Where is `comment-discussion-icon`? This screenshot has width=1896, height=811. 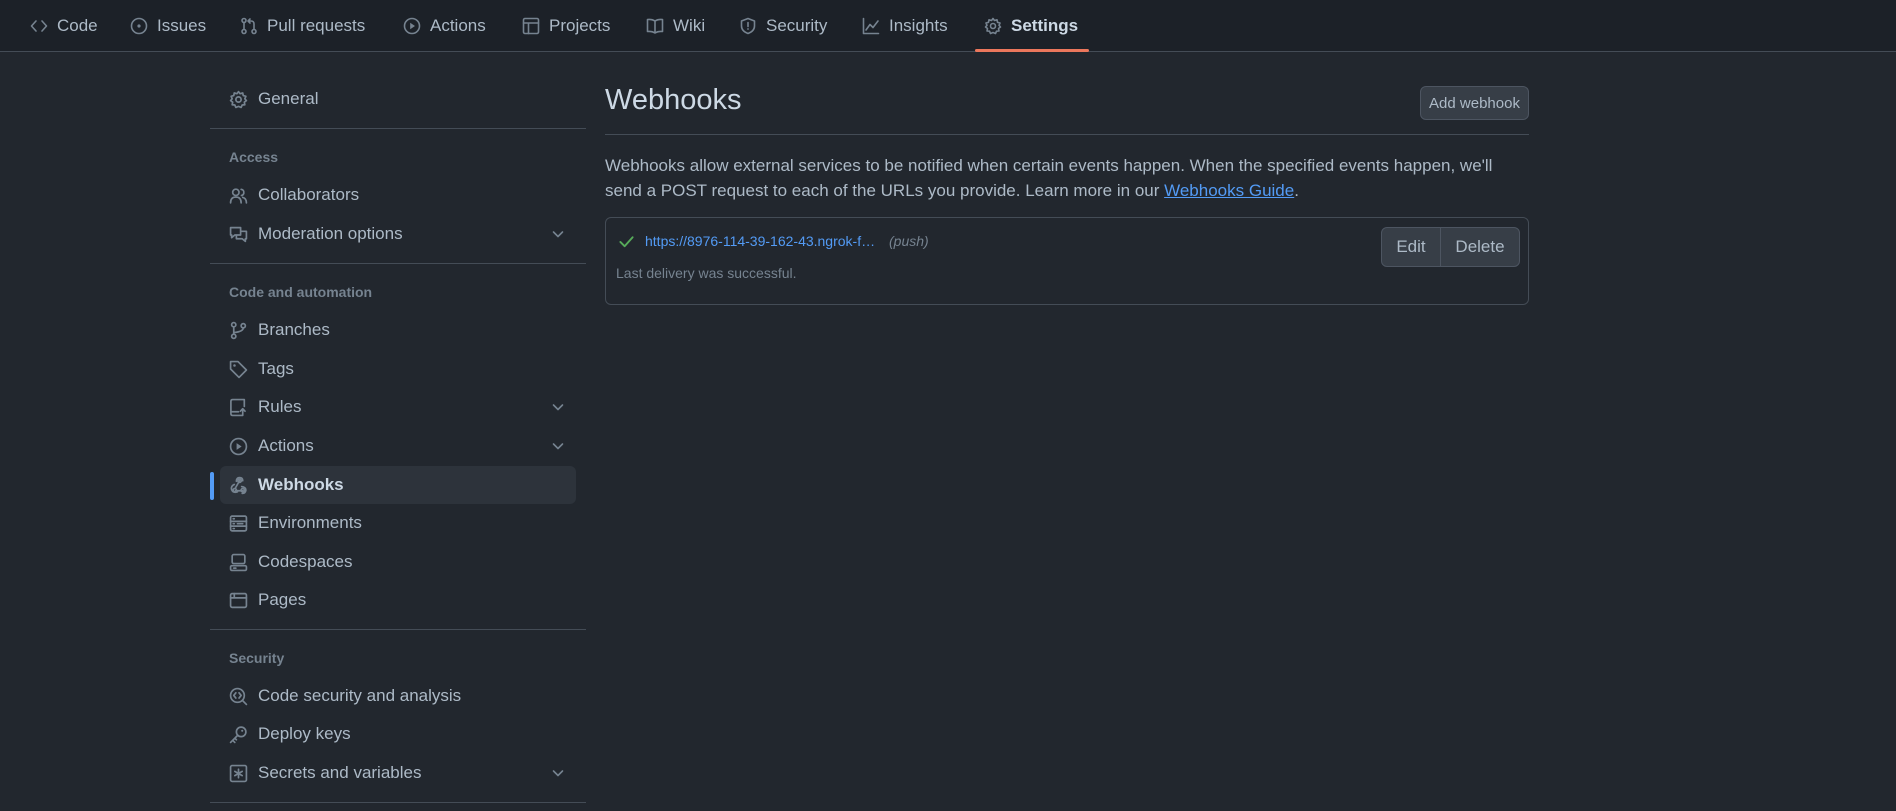 comment-discussion-icon is located at coordinates (238, 234).